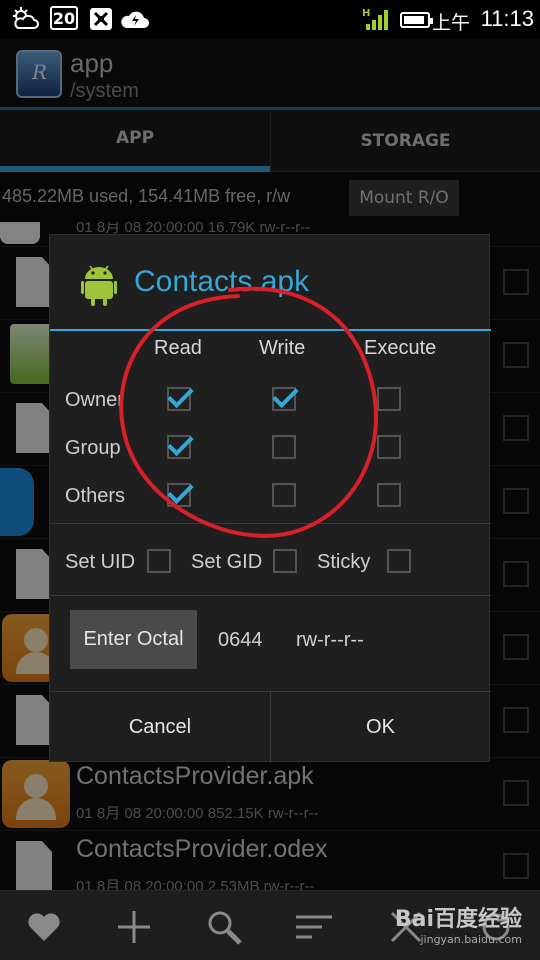 This screenshot has height=960, width=540. What do you see at coordinates (389, 495) in the screenshot?
I see `others-execute-checkbox` at bounding box center [389, 495].